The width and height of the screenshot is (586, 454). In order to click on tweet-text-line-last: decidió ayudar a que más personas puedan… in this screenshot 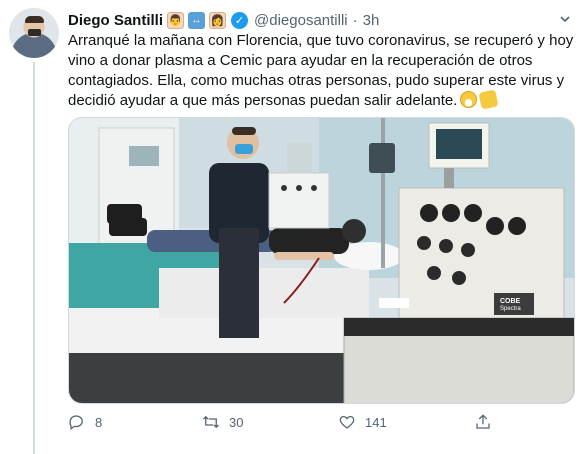, I will do `click(320, 100)`.